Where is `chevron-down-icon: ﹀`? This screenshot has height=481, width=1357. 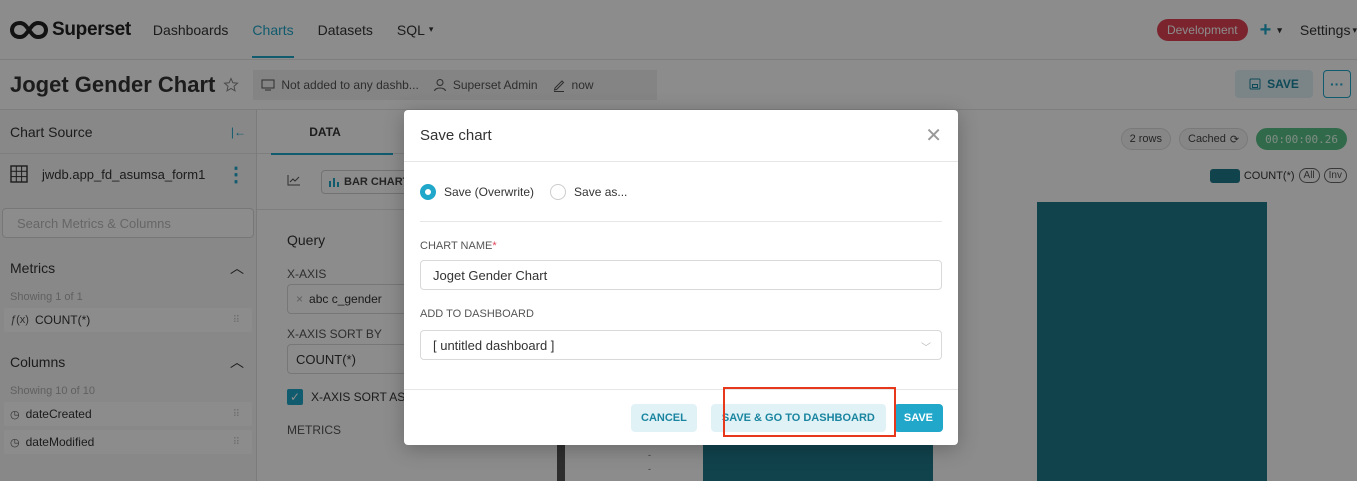 chevron-down-icon: ﹀ is located at coordinates (926, 348).